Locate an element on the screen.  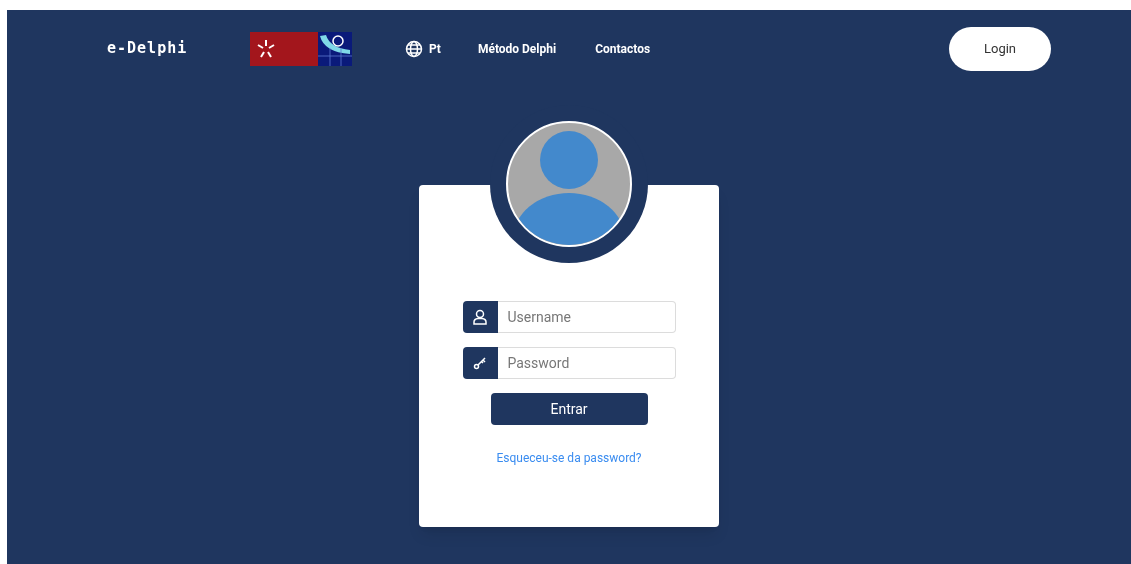
language-button: Pt is located at coordinates (423, 48).